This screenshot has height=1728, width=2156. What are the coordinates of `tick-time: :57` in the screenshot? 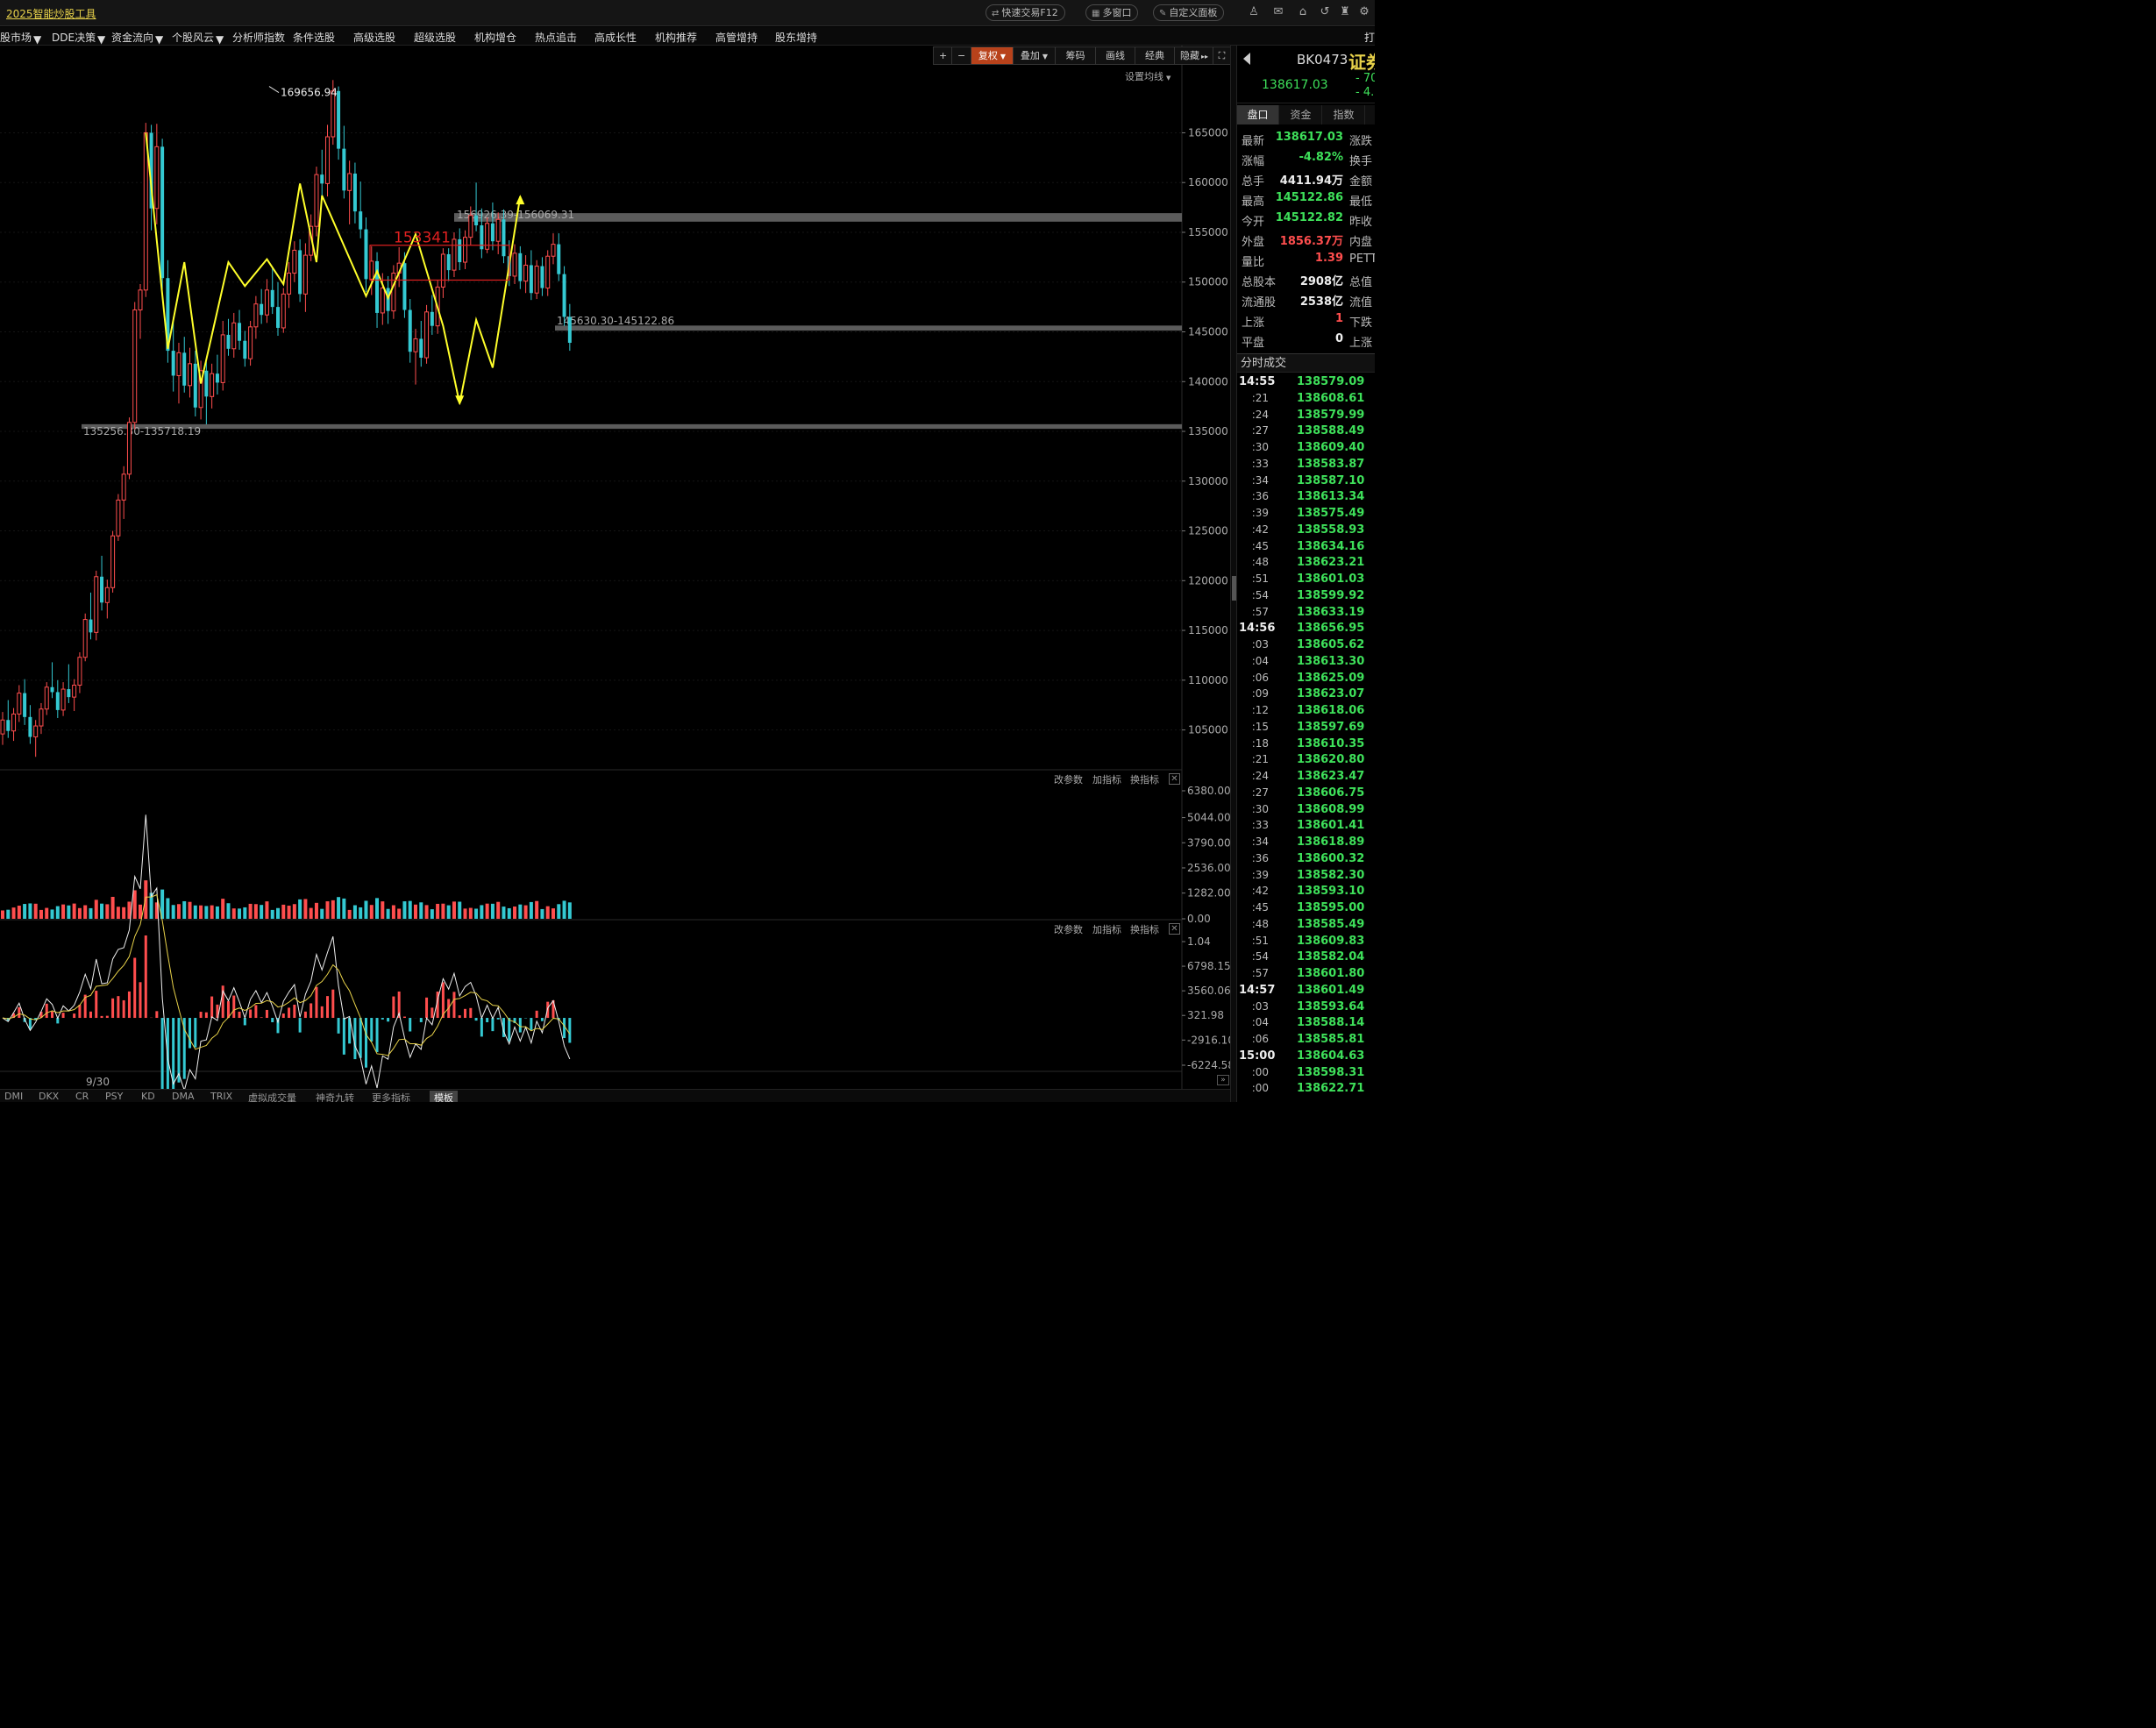 It's located at (1260, 973).